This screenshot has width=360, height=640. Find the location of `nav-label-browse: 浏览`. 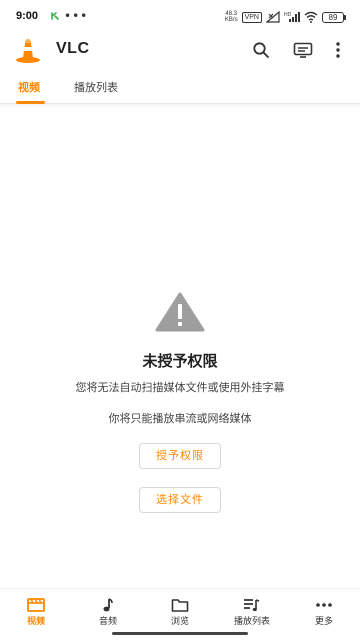

nav-label-browse: 浏览 is located at coordinates (179, 622).